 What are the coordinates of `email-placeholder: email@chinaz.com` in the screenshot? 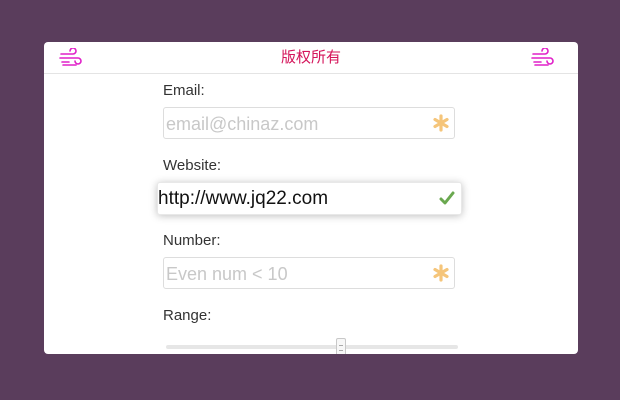 It's located at (242, 124).